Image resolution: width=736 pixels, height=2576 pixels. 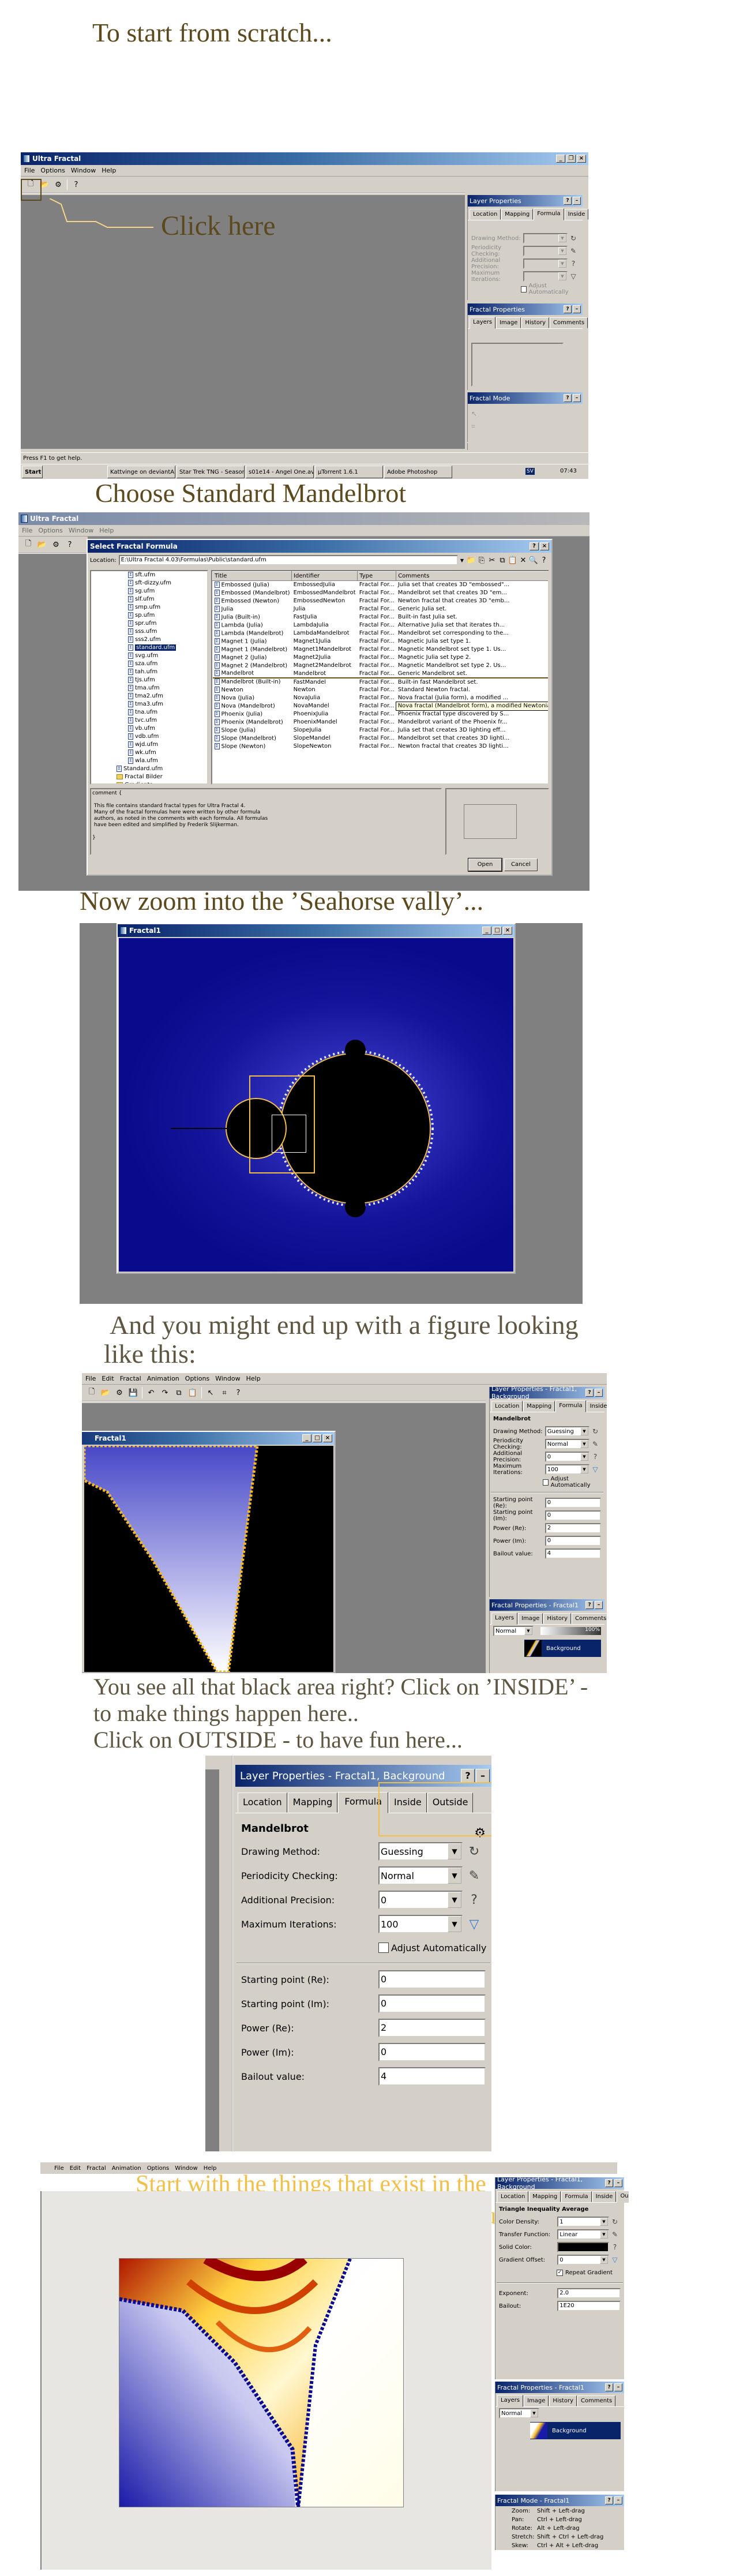 What do you see at coordinates (432, 2028) in the screenshot?
I see `field-input: 2` at bounding box center [432, 2028].